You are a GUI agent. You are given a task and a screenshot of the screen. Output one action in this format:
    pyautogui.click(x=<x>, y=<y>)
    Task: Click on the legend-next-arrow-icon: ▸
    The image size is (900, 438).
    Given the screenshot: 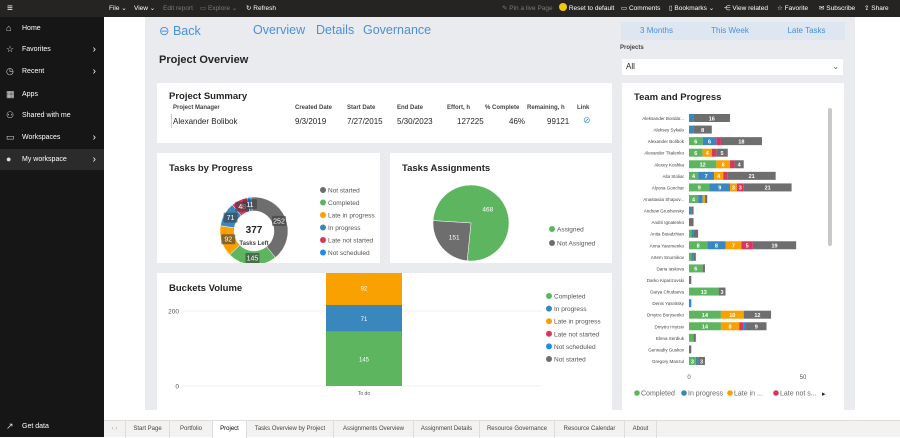 What is the action you would take?
    pyautogui.click(x=824, y=394)
    